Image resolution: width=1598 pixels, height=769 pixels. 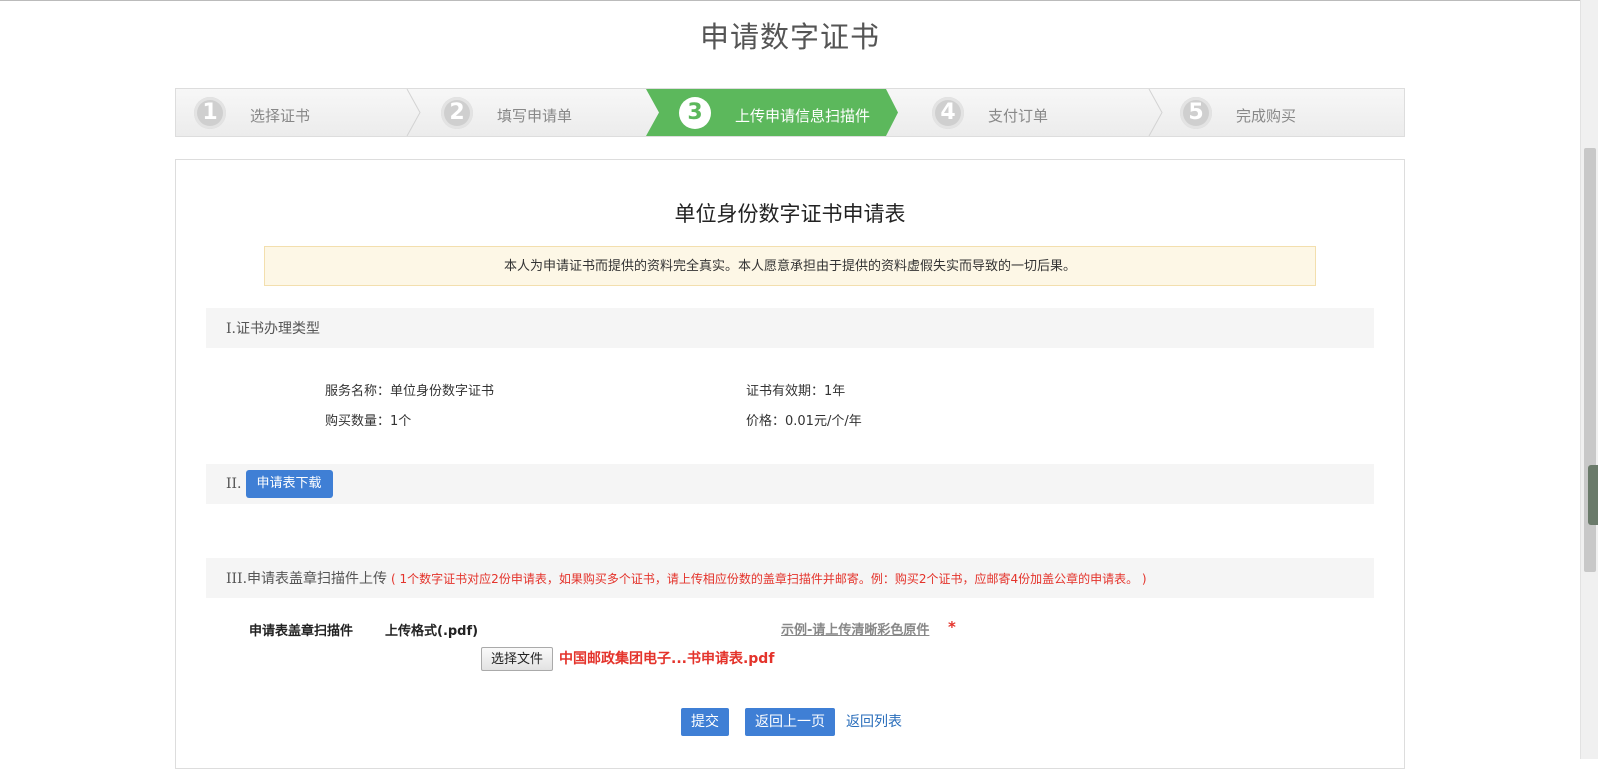 I want to click on step-label: 完成购买, so click(x=1266, y=116).